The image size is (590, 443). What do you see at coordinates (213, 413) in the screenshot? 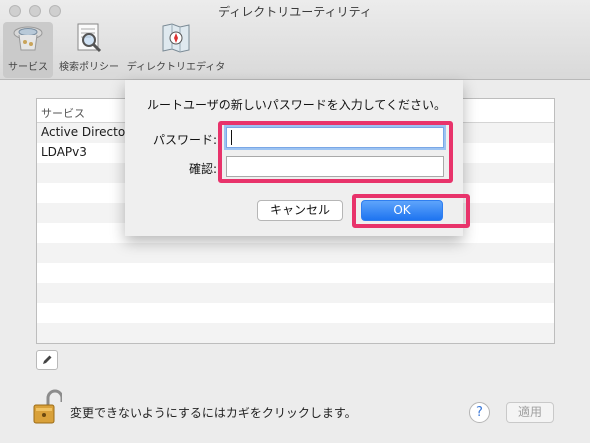
I see `lock-message: 変更できないようにするにはカギをクリックします。` at bounding box center [213, 413].